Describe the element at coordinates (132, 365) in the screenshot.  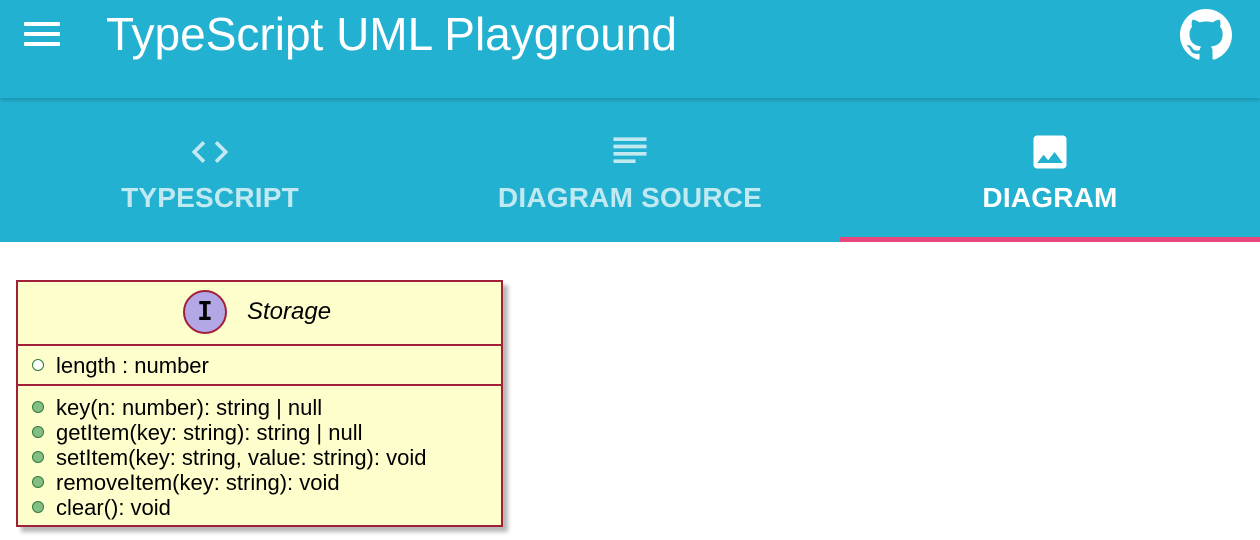
I see `uml-field-text: length : number` at that location.